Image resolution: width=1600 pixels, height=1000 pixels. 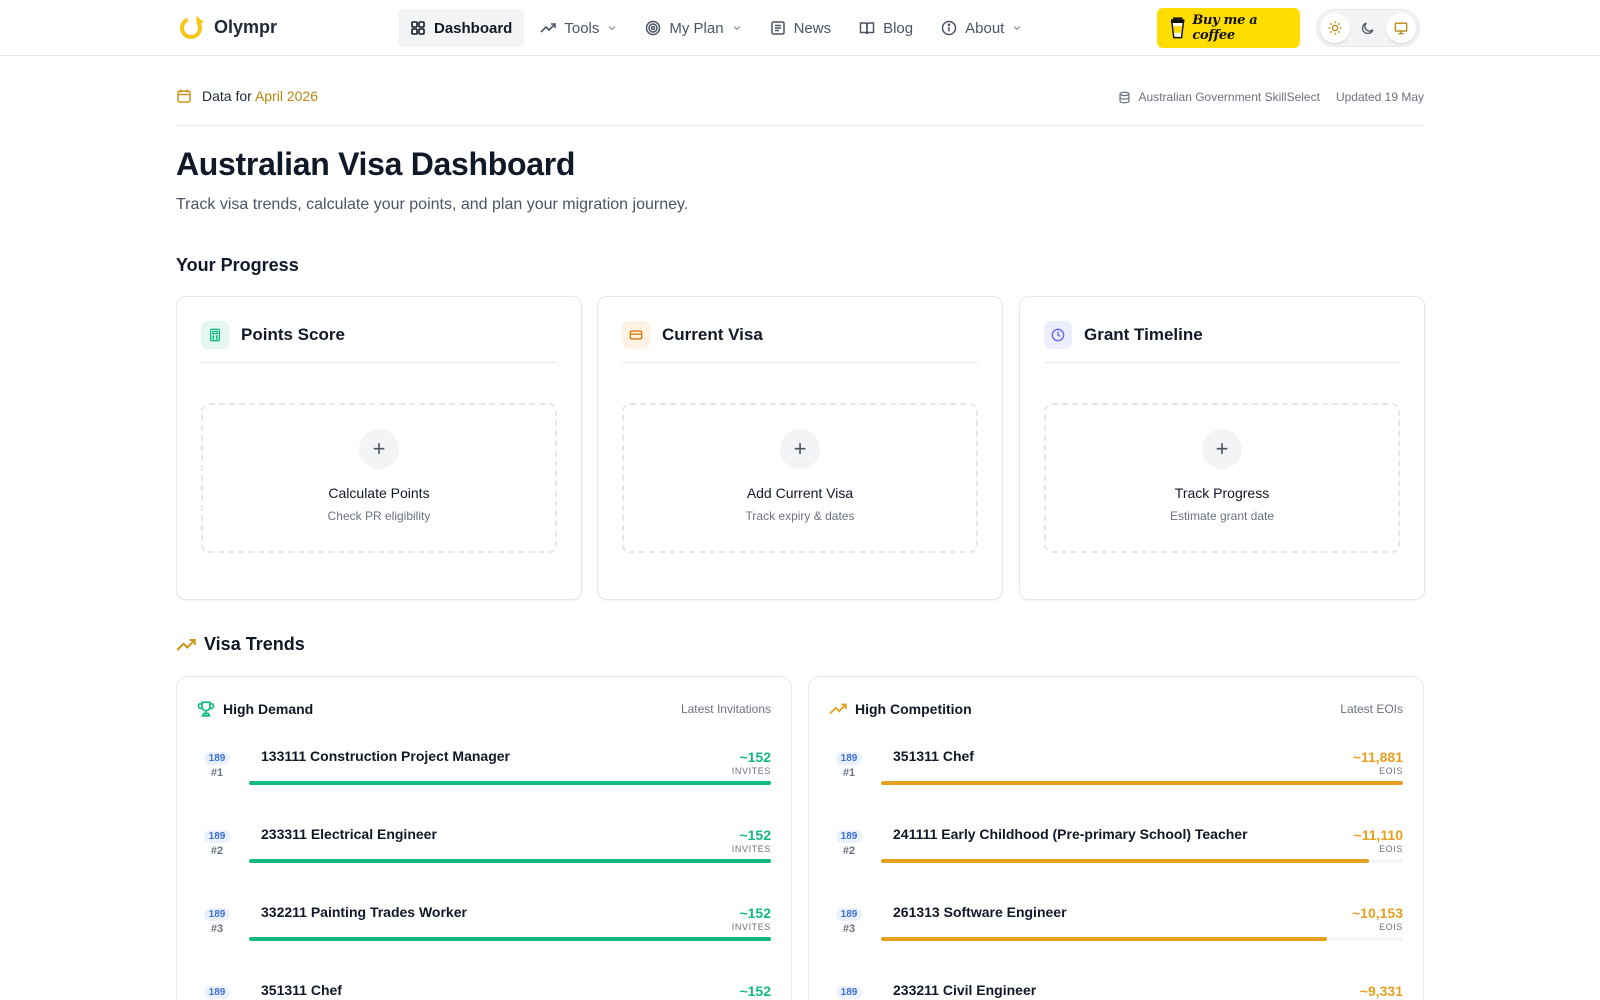 What do you see at coordinates (1228, 28) in the screenshot?
I see `buy-me-a-coffee-button: Buy me a coffee` at bounding box center [1228, 28].